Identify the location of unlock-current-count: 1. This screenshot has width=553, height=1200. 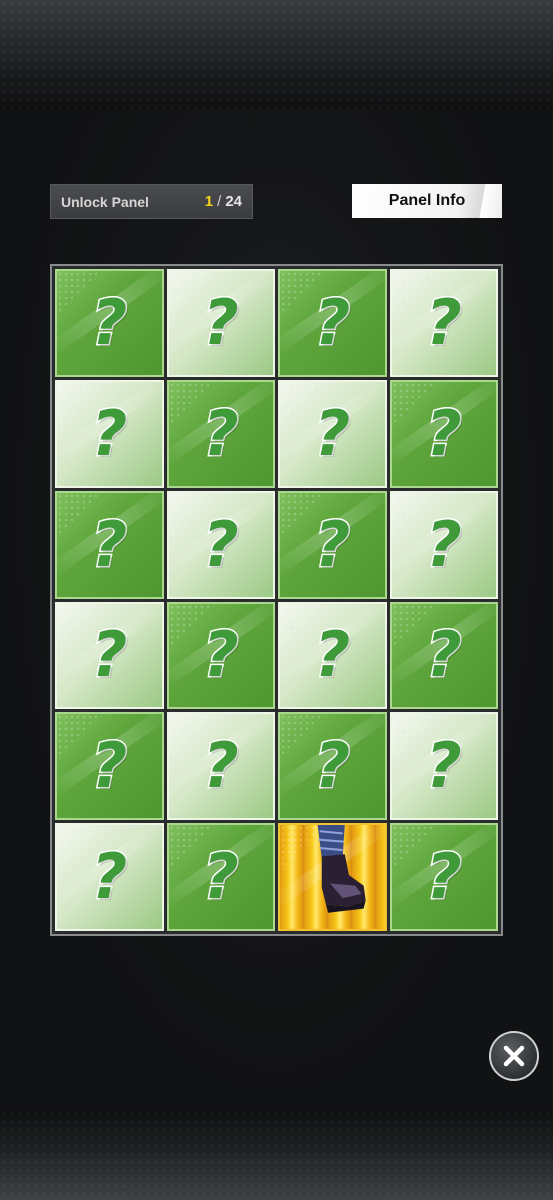
(209, 201).